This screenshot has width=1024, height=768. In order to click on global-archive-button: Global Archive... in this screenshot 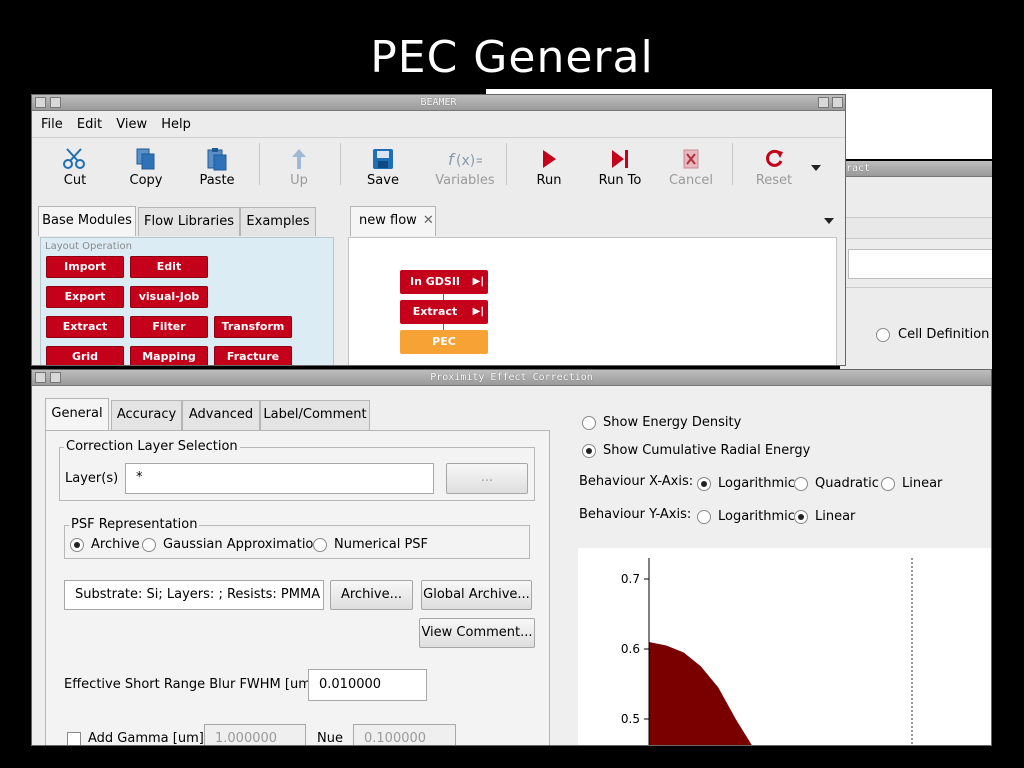, I will do `click(476, 595)`.